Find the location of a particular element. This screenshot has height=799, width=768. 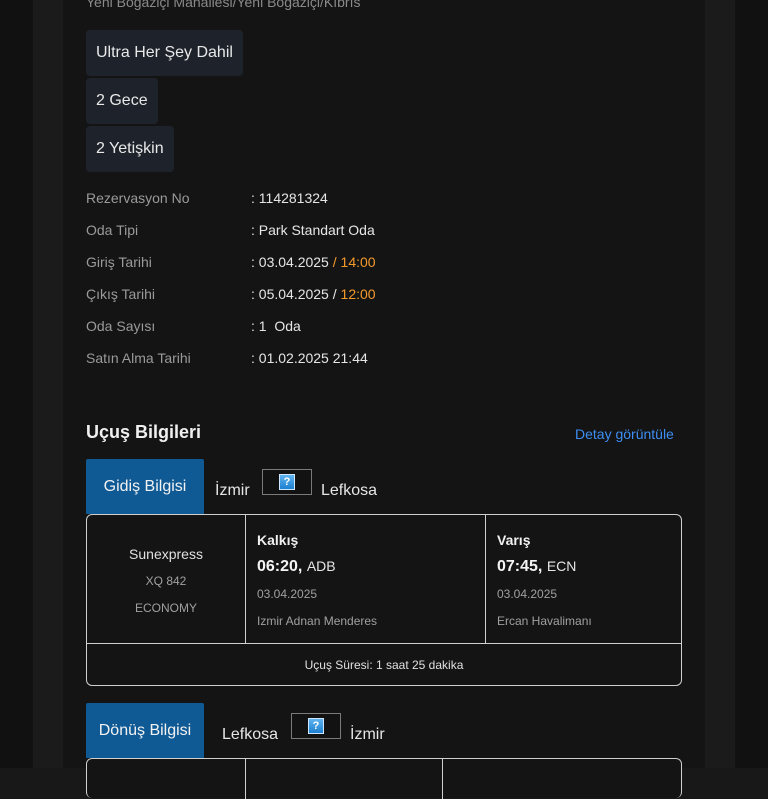

left-margin is located at coordinates (16, 384).